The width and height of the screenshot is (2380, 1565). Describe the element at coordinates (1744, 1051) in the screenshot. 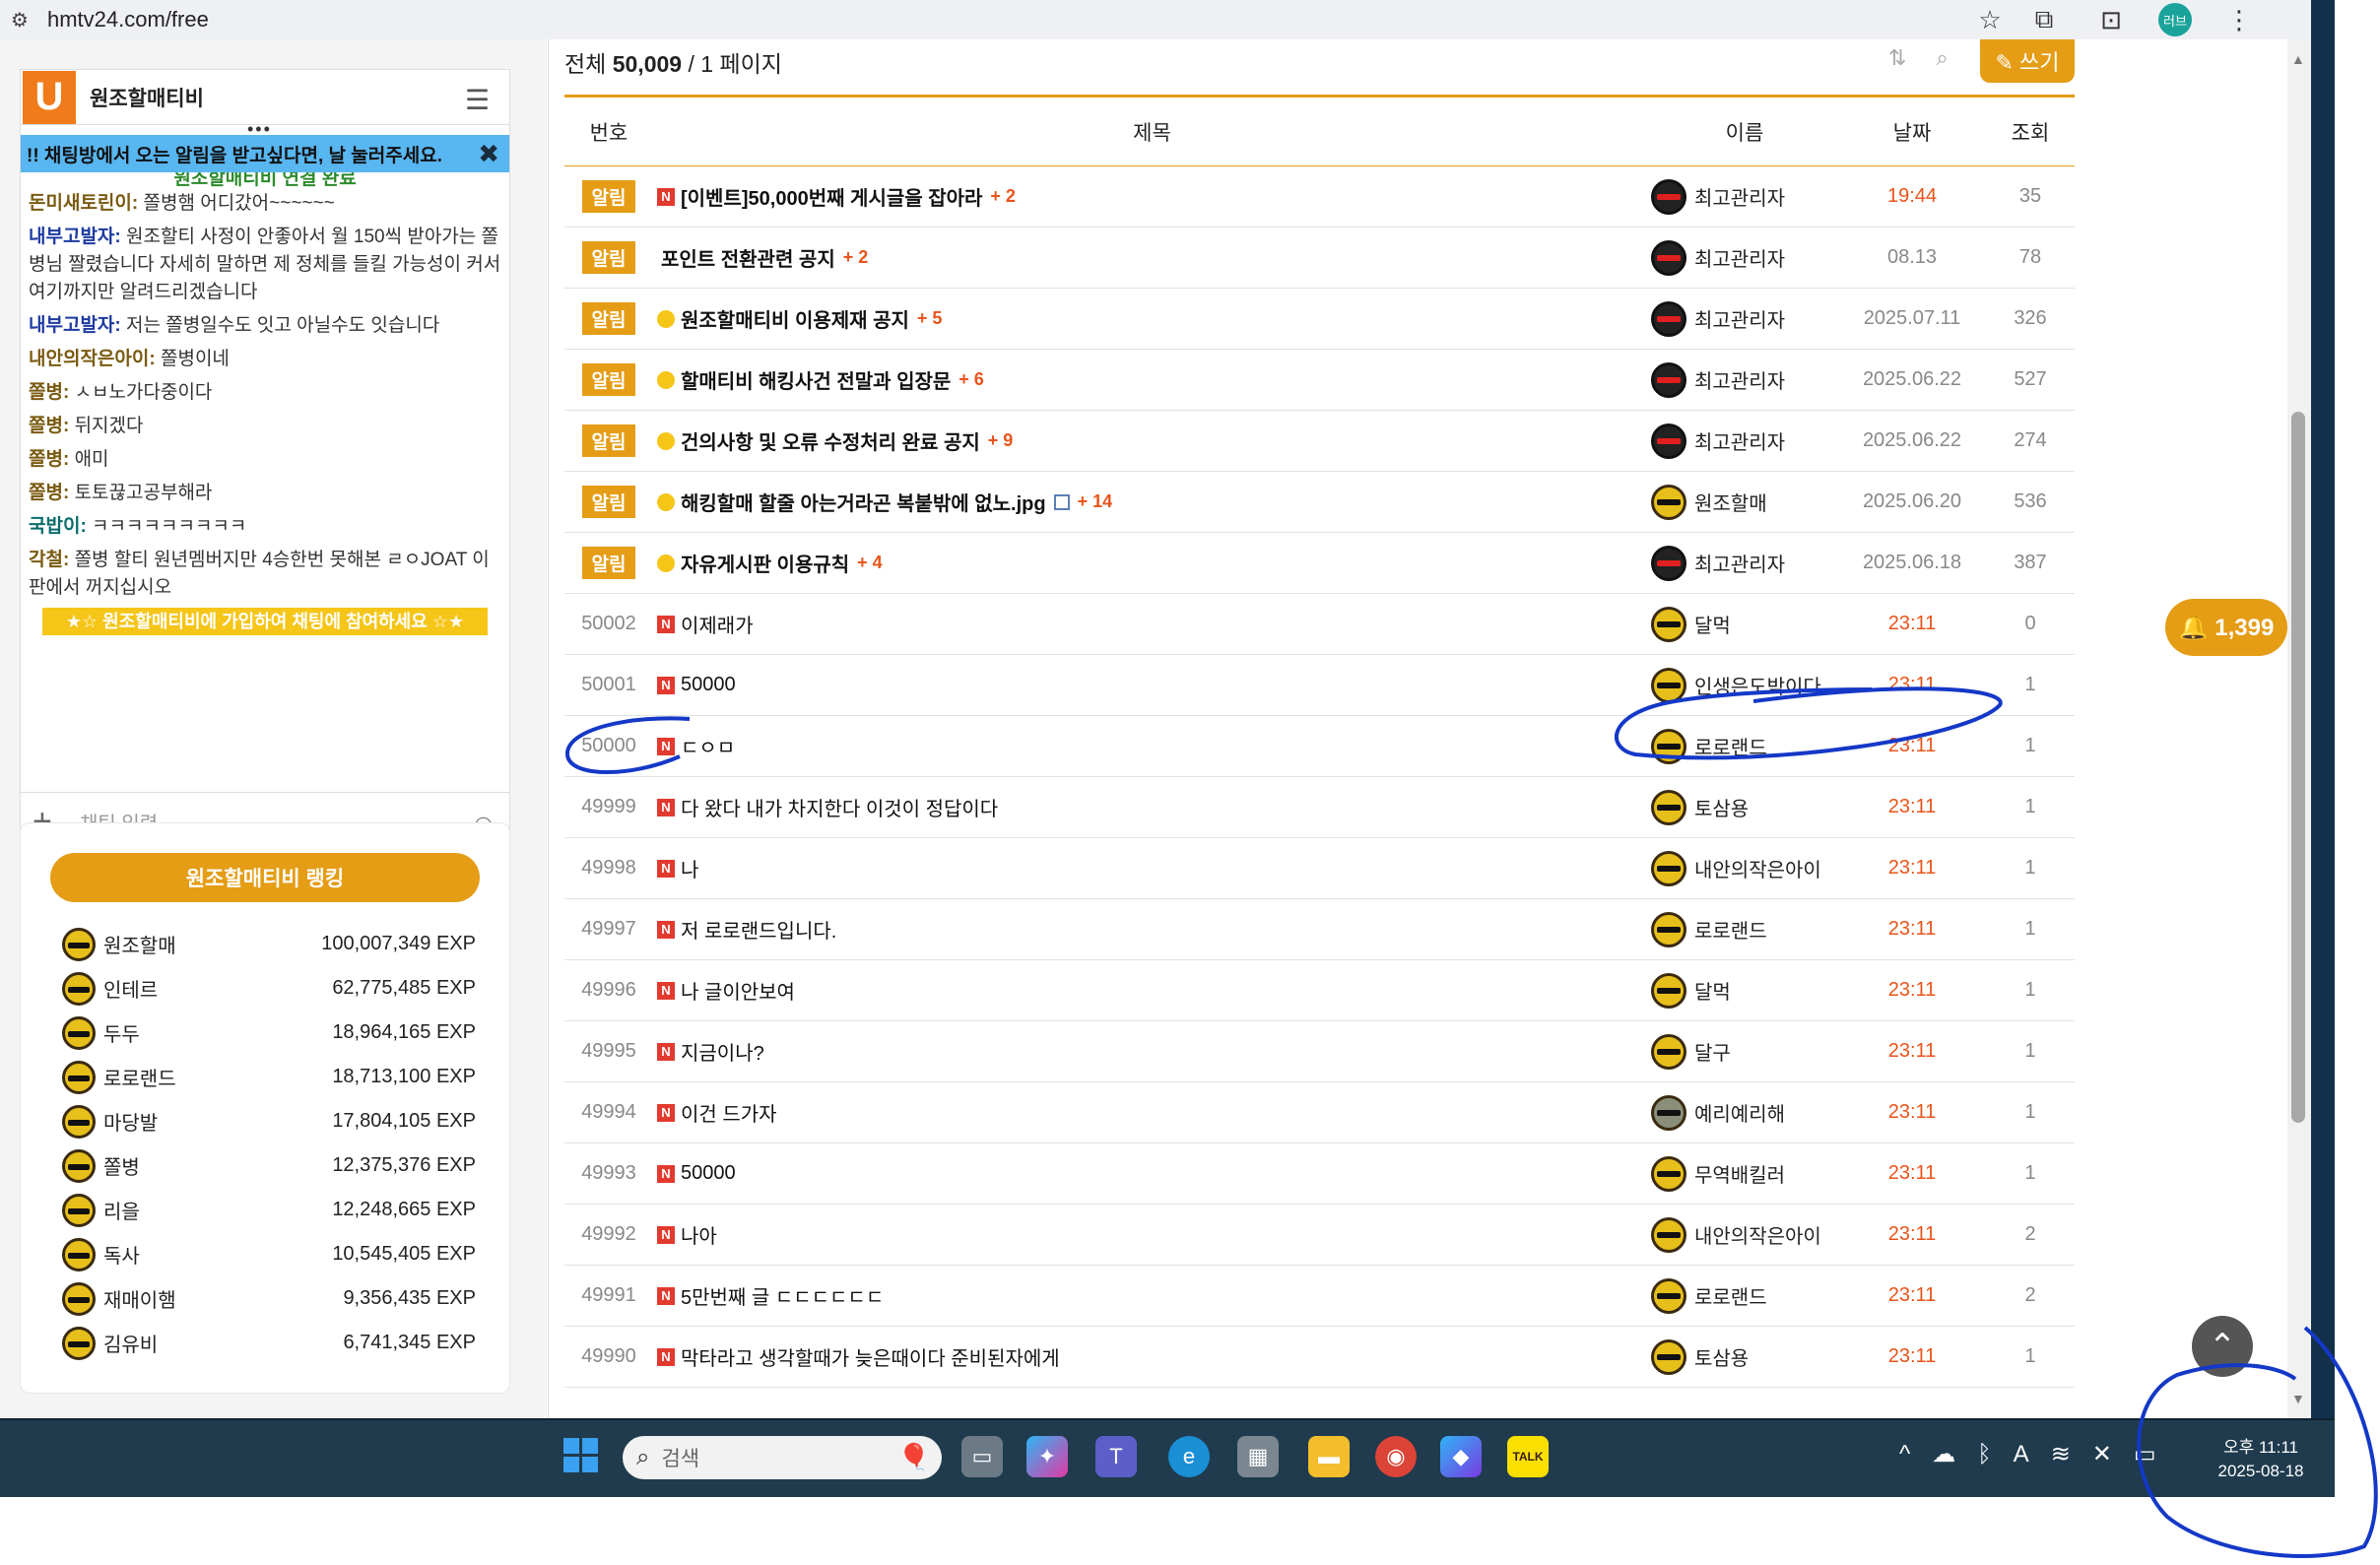

I see `author-cell: 달구` at that location.